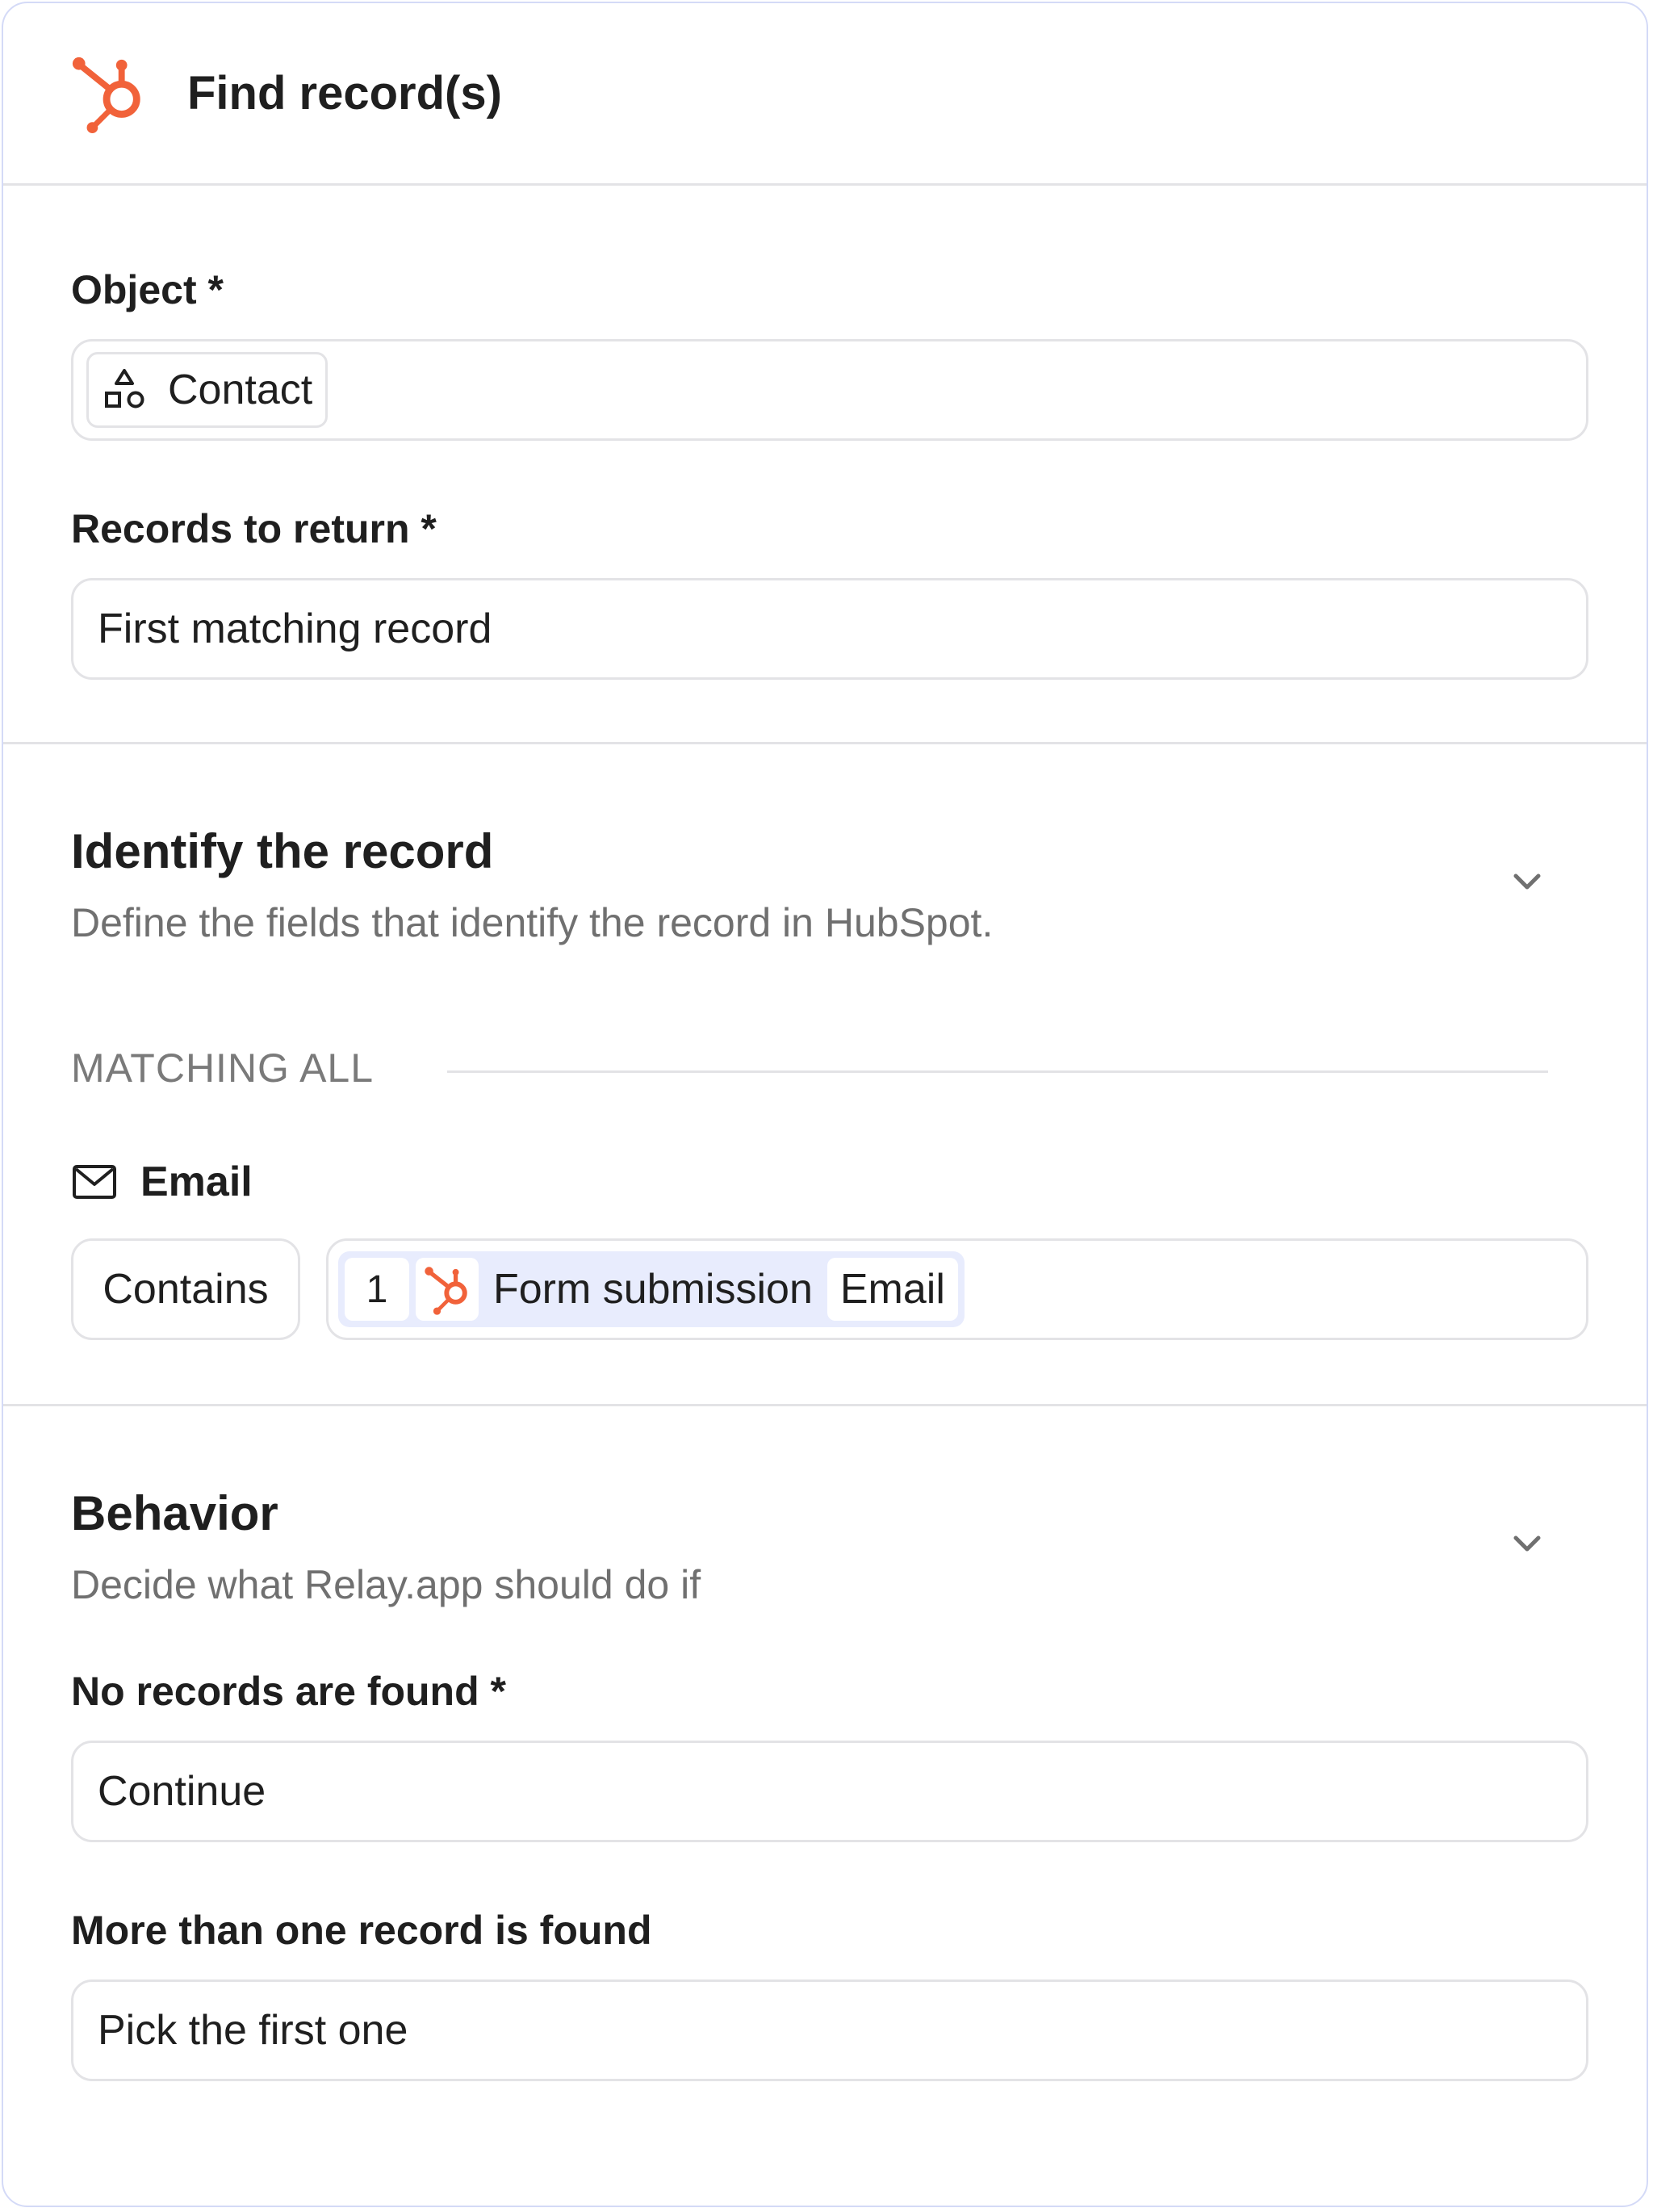 The width and height of the screenshot is (1653, 2212). What do you see at coordinates (148, 289) in the screenshot?
I see `object-label: Object *` at bounding box center [148, 289].